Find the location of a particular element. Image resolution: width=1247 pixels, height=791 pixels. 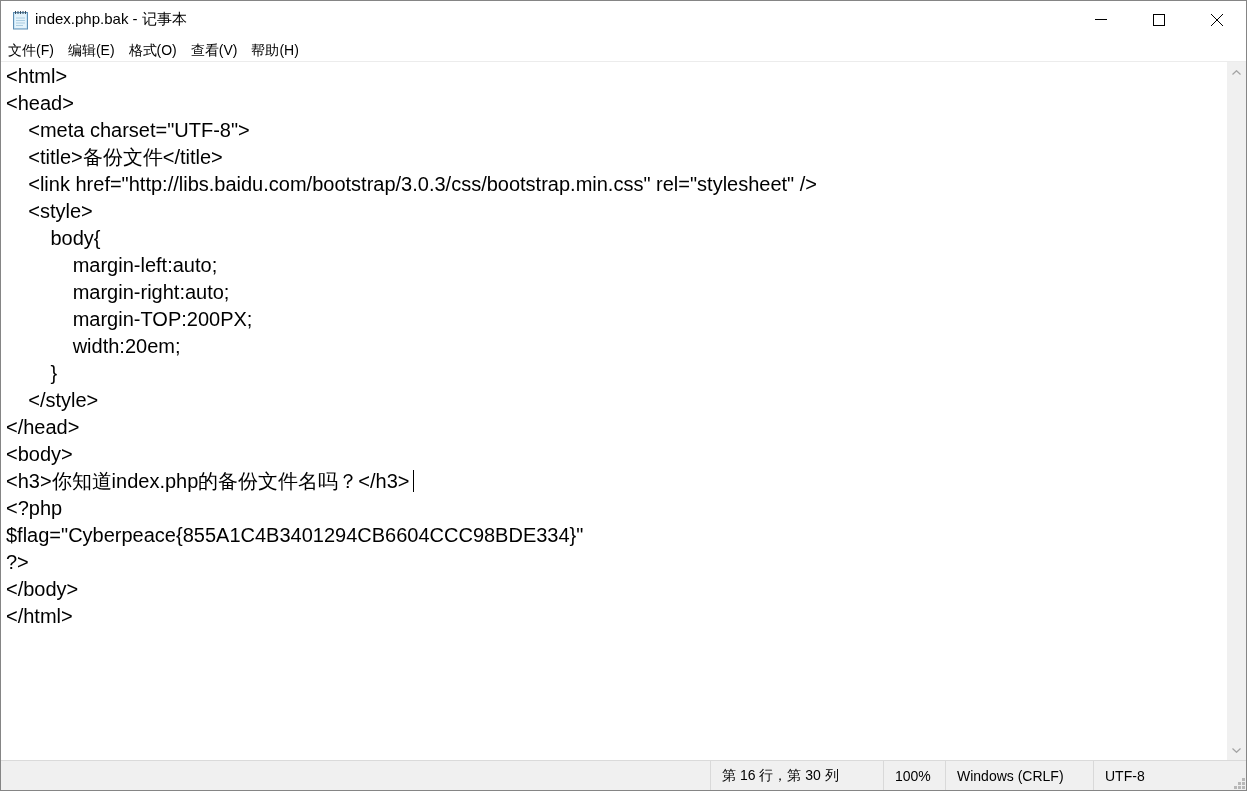

code-line: ?> is located at coordinates (17, 562).